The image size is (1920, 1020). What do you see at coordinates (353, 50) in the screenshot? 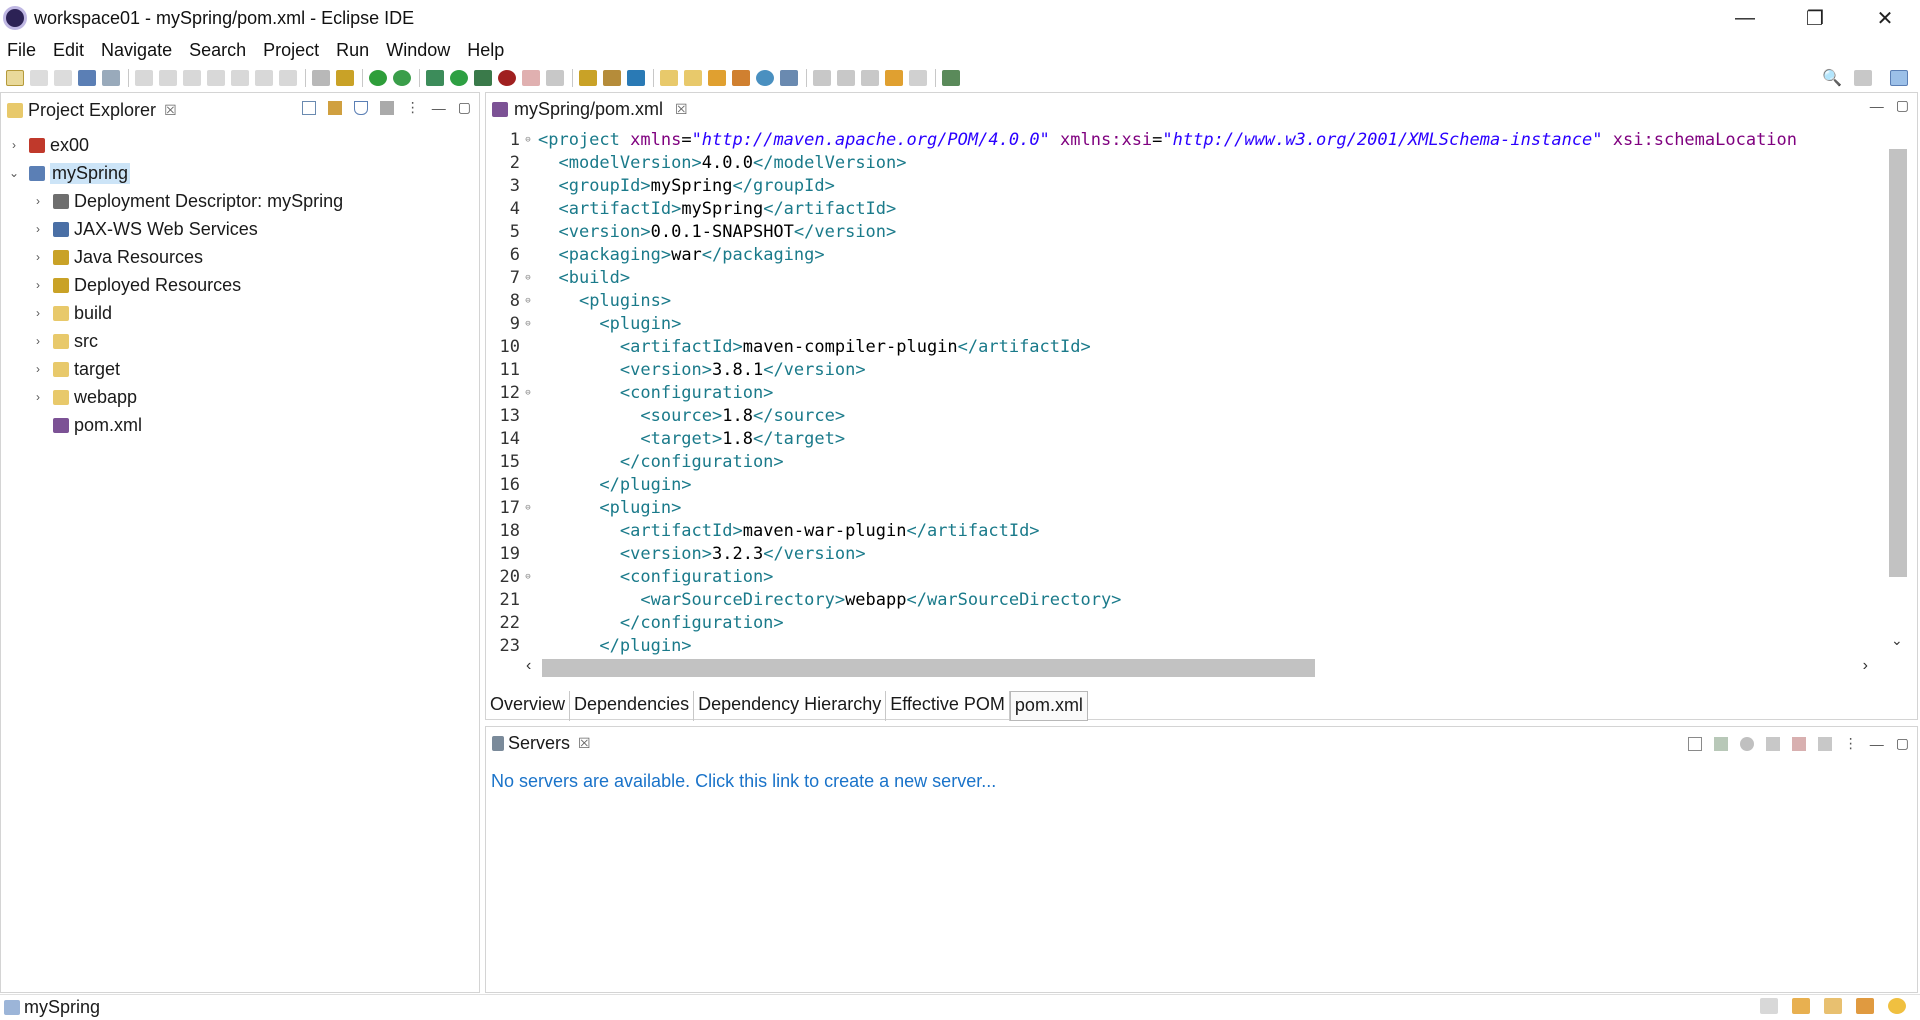
I see `menu-run: Run` at bounding box center [353, 50].